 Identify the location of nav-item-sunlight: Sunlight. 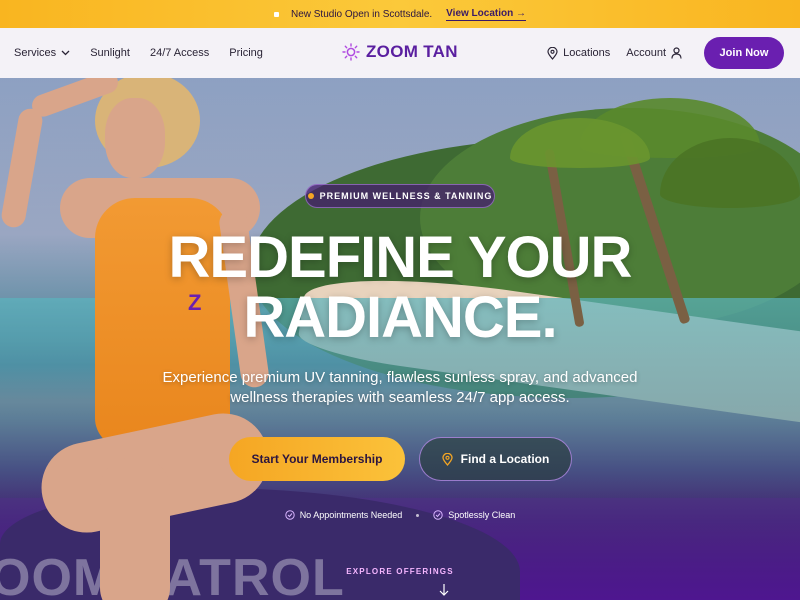
(110, 53).